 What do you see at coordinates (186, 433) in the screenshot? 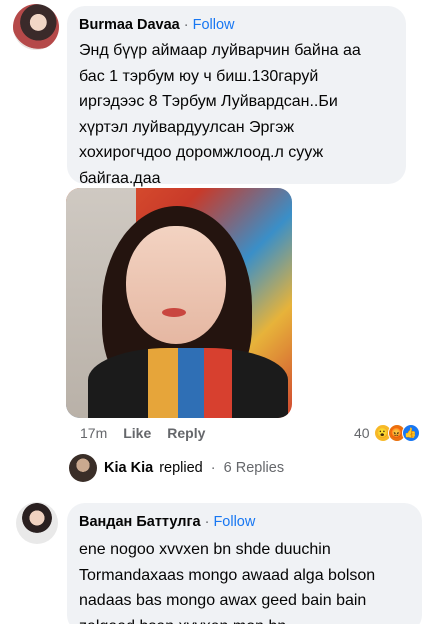
I see `reply-button: Reply` at bounding box center [186, 433].